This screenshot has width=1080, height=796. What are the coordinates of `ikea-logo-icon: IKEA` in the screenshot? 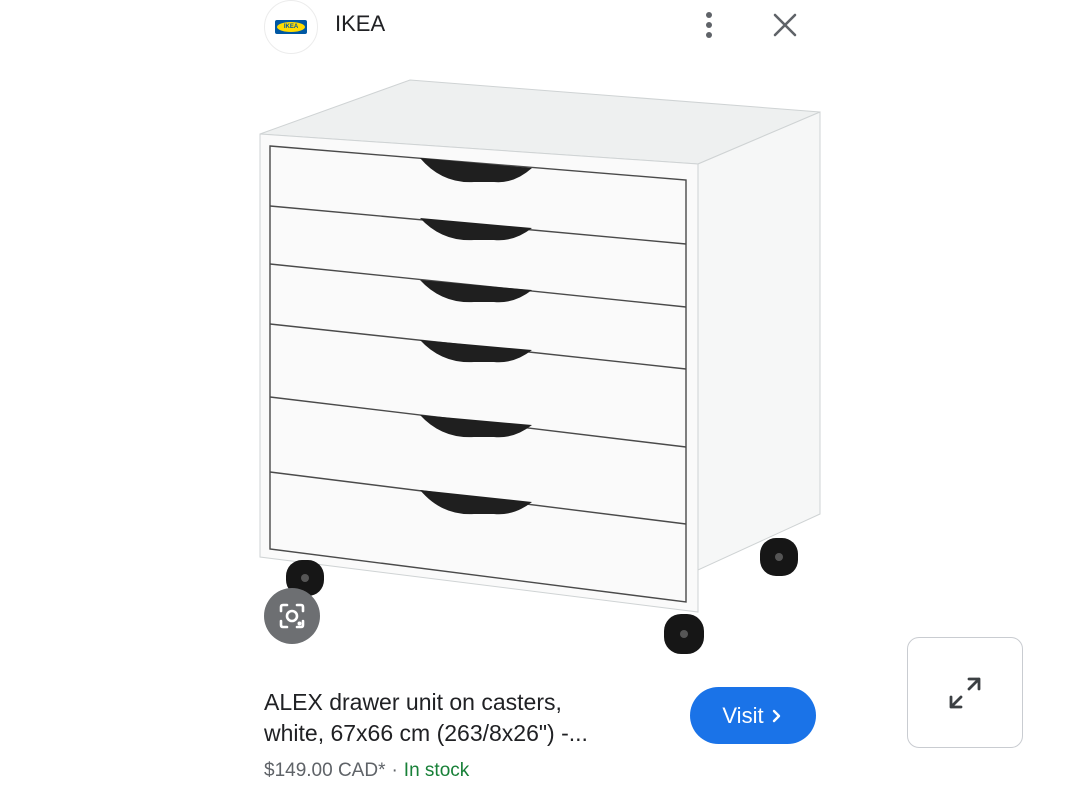 It's located at (291, 27).